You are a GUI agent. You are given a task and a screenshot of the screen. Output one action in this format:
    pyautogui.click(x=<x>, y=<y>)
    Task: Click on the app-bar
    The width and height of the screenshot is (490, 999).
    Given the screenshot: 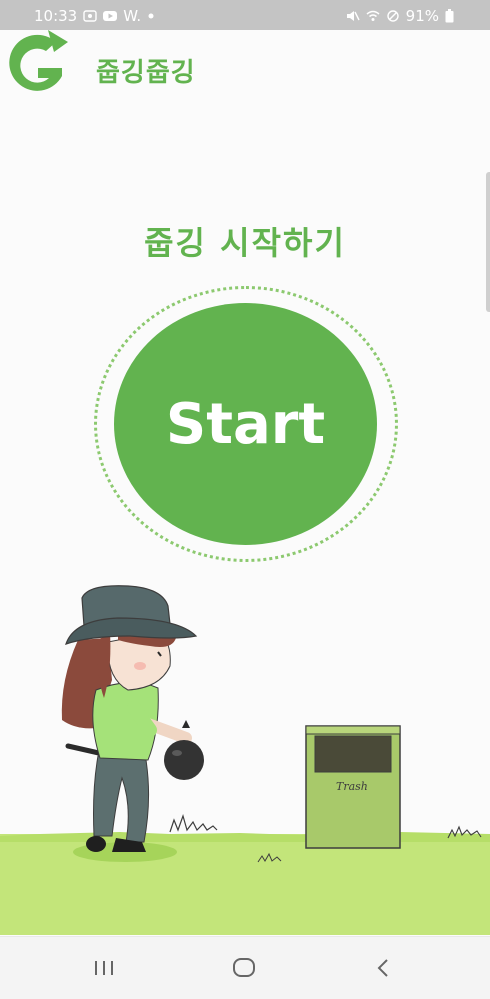 What is the action you would take?
    pyautogui.click(x=245, y=66)
    